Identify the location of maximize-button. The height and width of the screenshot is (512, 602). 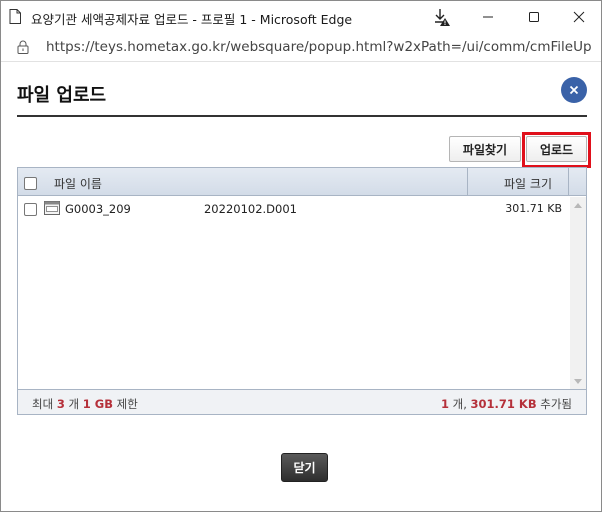
(534, 16).